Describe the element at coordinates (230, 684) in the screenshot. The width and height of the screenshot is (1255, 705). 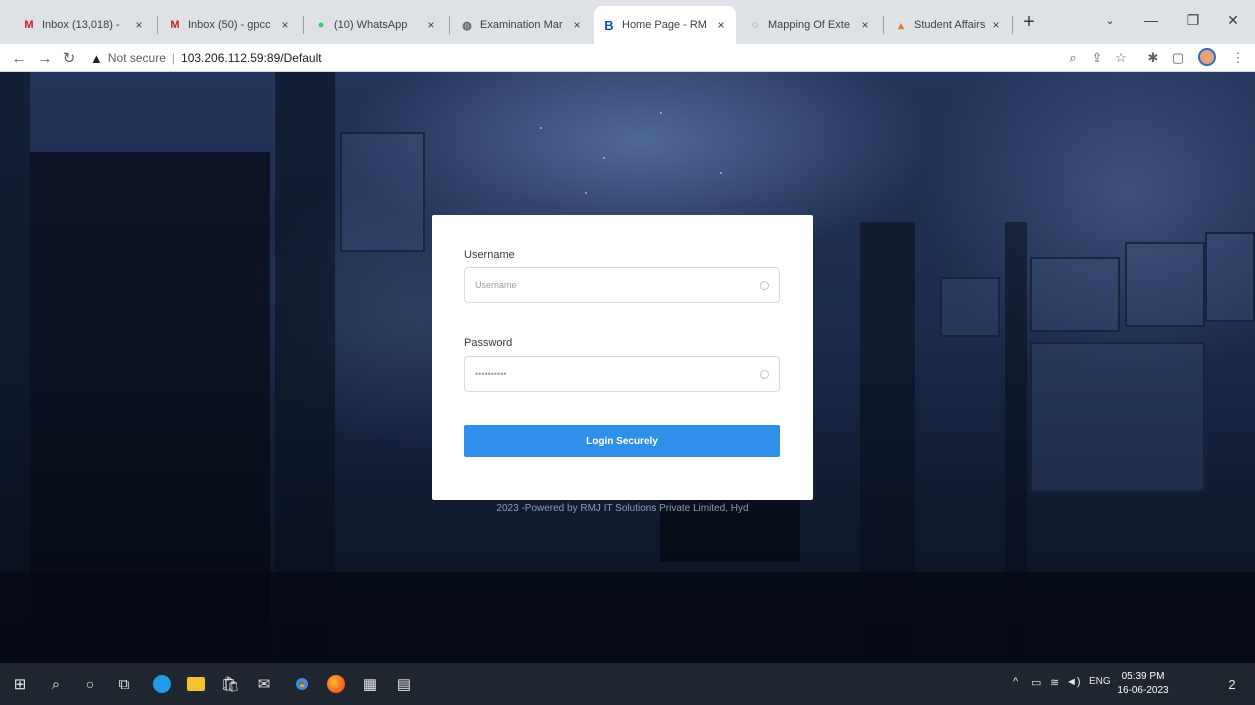
I see `store-icon: 🛍` at that location.